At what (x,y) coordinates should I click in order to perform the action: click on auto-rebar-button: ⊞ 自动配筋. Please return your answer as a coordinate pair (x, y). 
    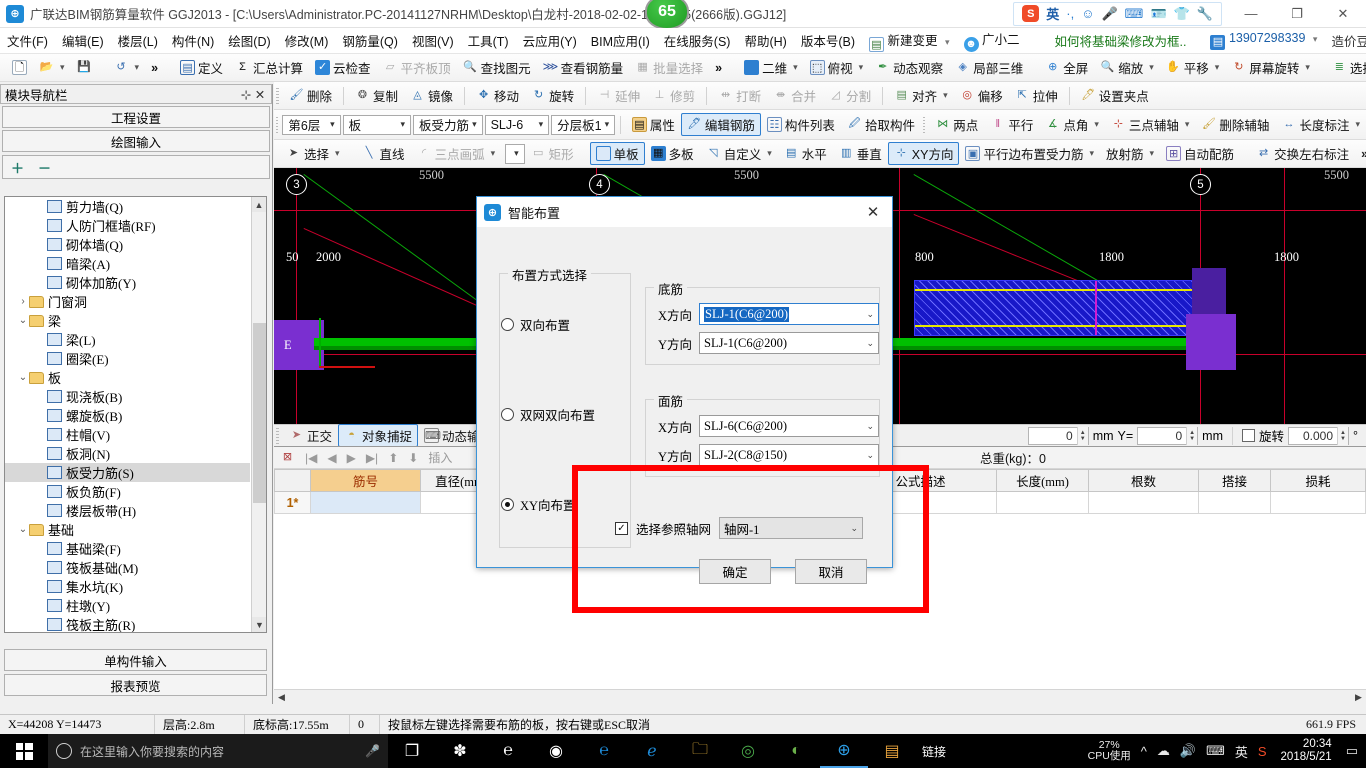
    Looking at the image, I should click on (1200, 153).